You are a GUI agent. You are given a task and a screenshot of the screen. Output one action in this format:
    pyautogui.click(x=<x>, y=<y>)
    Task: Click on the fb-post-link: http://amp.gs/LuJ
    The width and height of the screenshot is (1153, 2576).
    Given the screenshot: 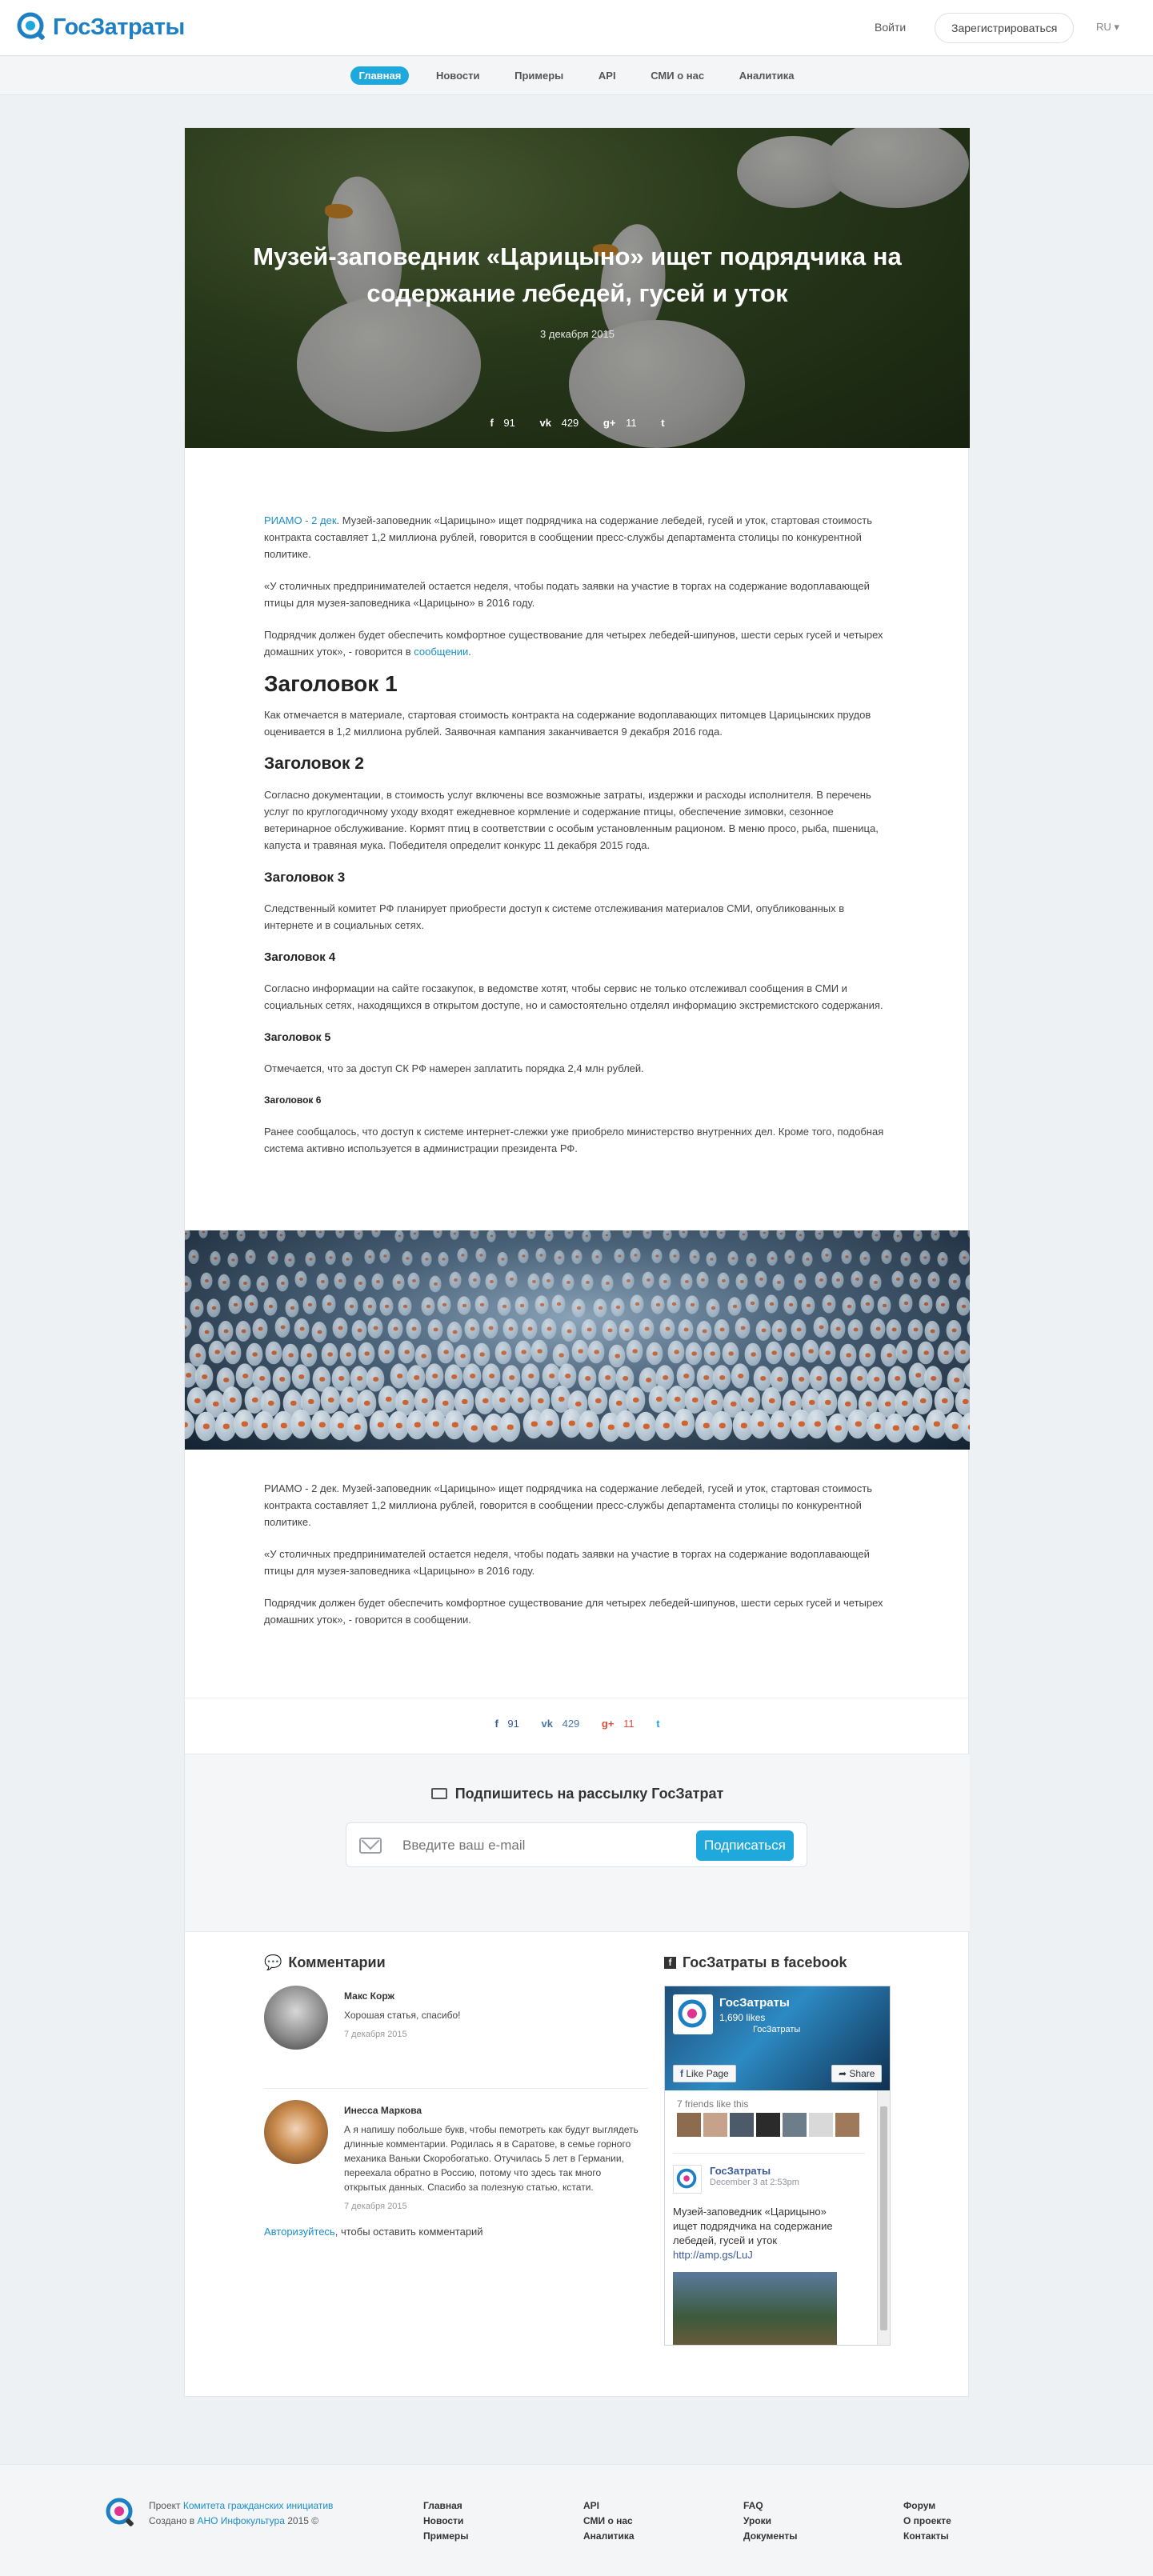 What is the action you would take?
    pyautogui.click(x=713, y=2255)
    